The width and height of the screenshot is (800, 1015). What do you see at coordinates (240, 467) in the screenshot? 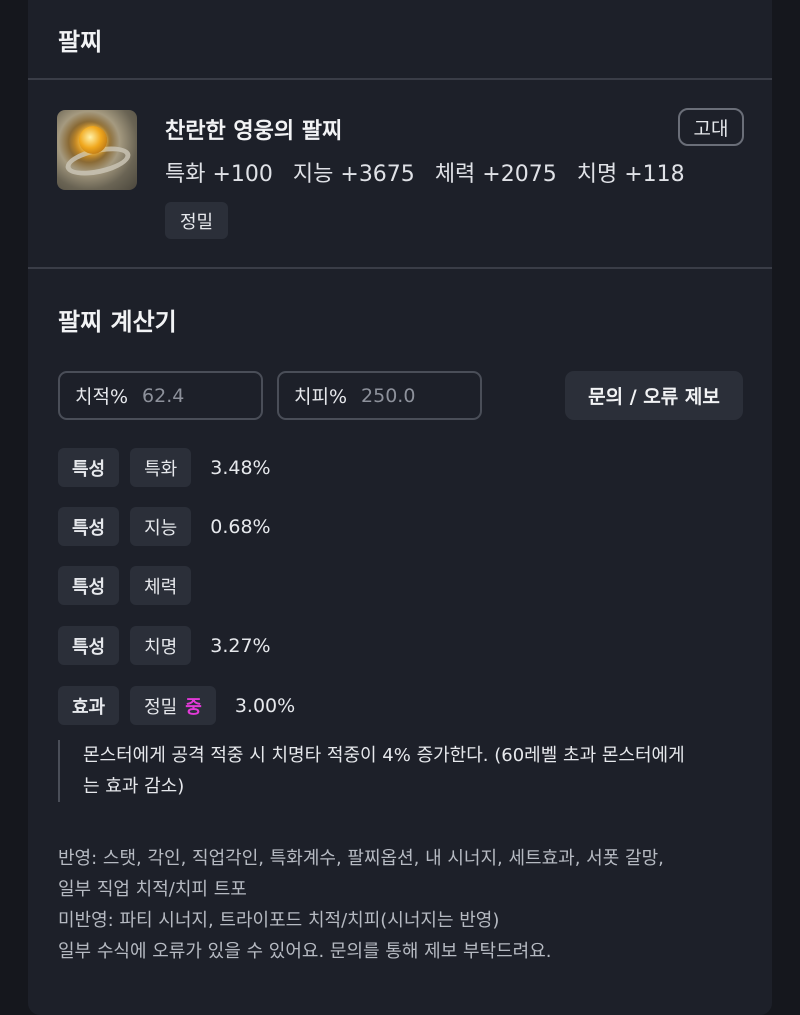
I see `row-value: 3.48%` at bounding box center [240, 467].